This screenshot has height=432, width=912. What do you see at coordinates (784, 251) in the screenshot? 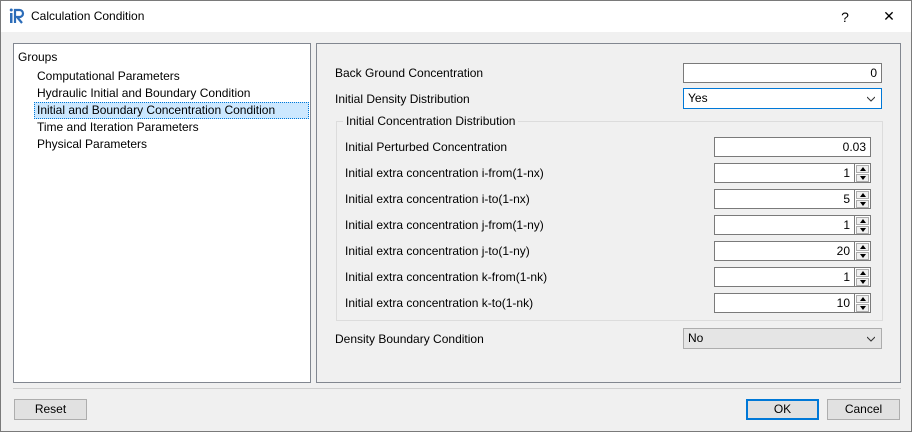
I see `j-to-value: 20` at bounding box center [784, 251].